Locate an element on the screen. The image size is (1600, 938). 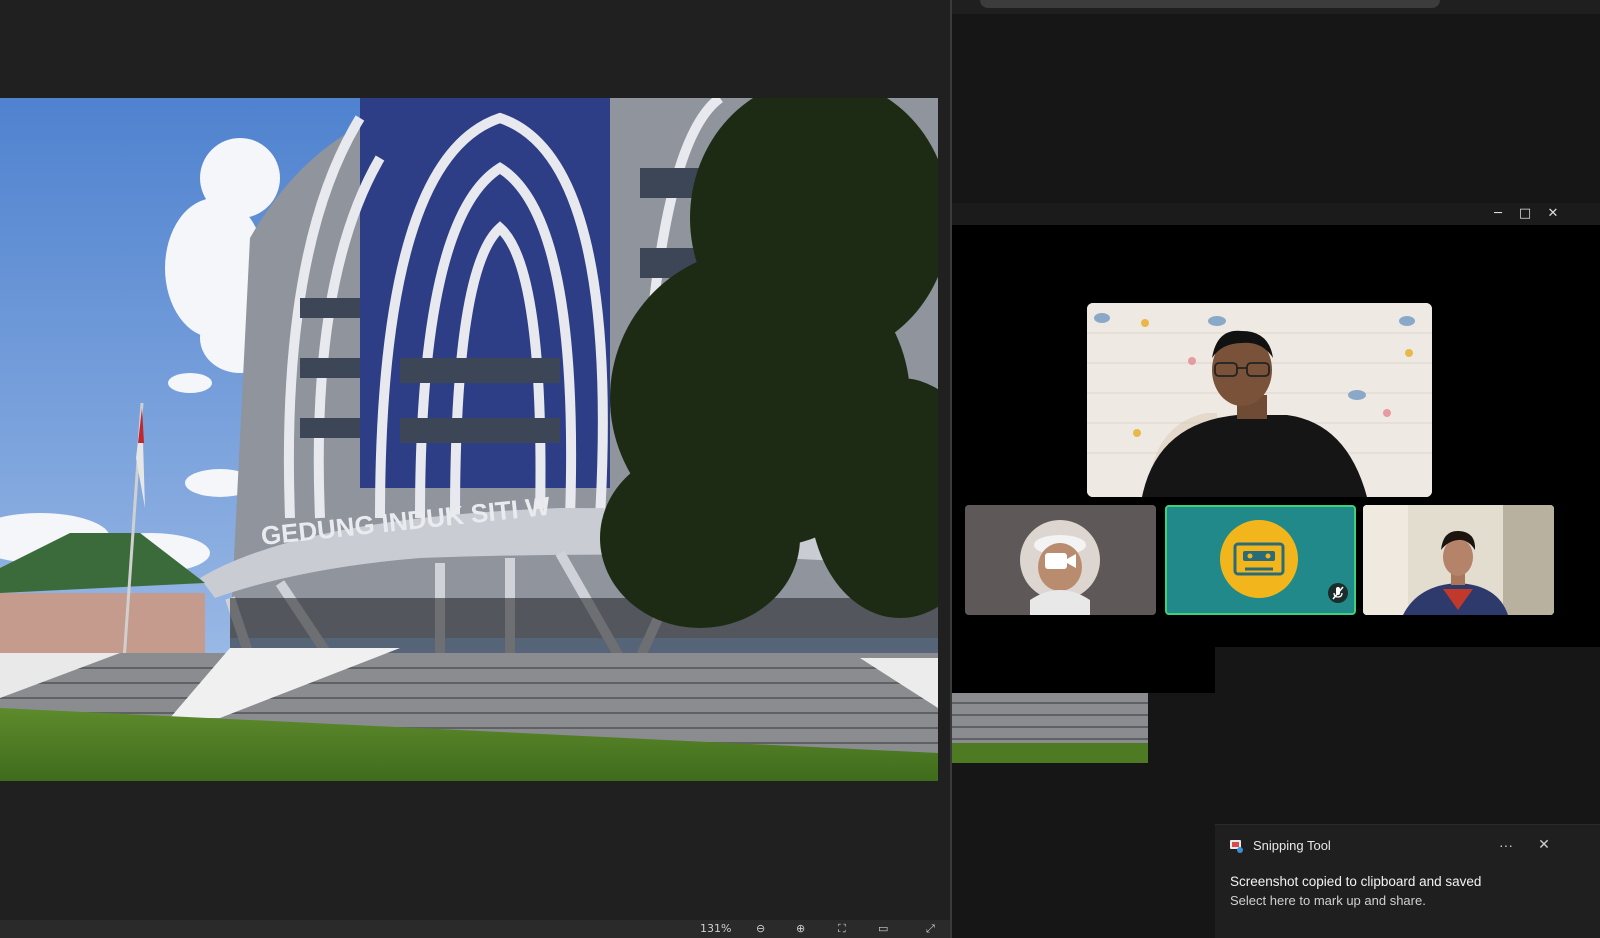
cassette-avatar-icon is located at coordinates (1260, 560).